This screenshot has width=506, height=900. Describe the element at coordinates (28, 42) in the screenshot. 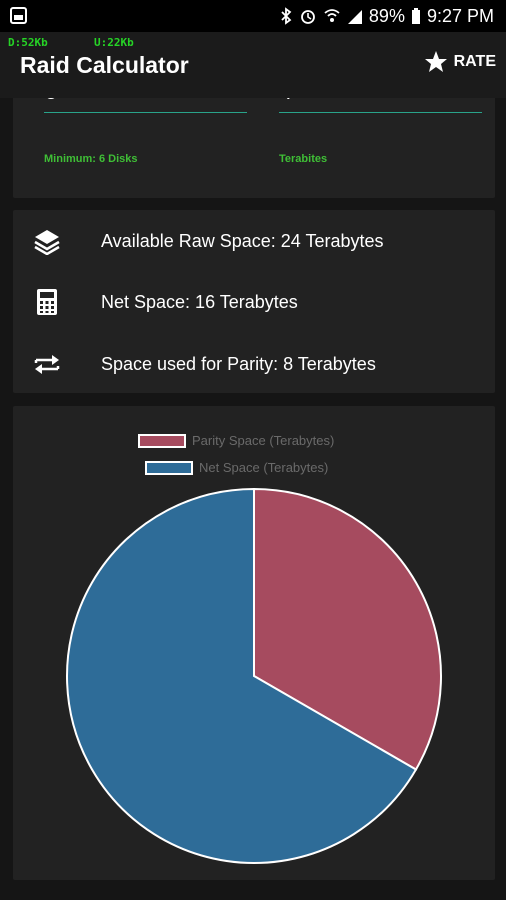

I see `download-speed: D:52Kb` at that location.